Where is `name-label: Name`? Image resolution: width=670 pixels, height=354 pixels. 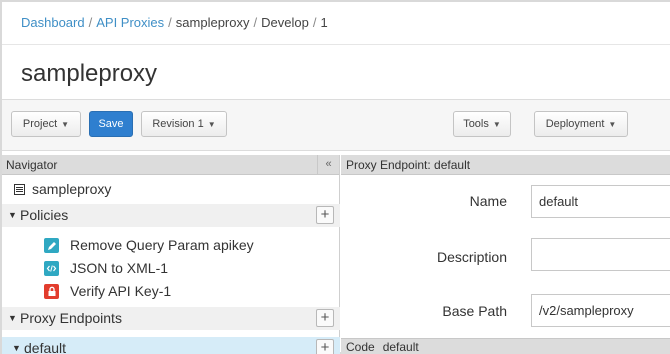 name-label: Name is located at coordinates (488, 201).